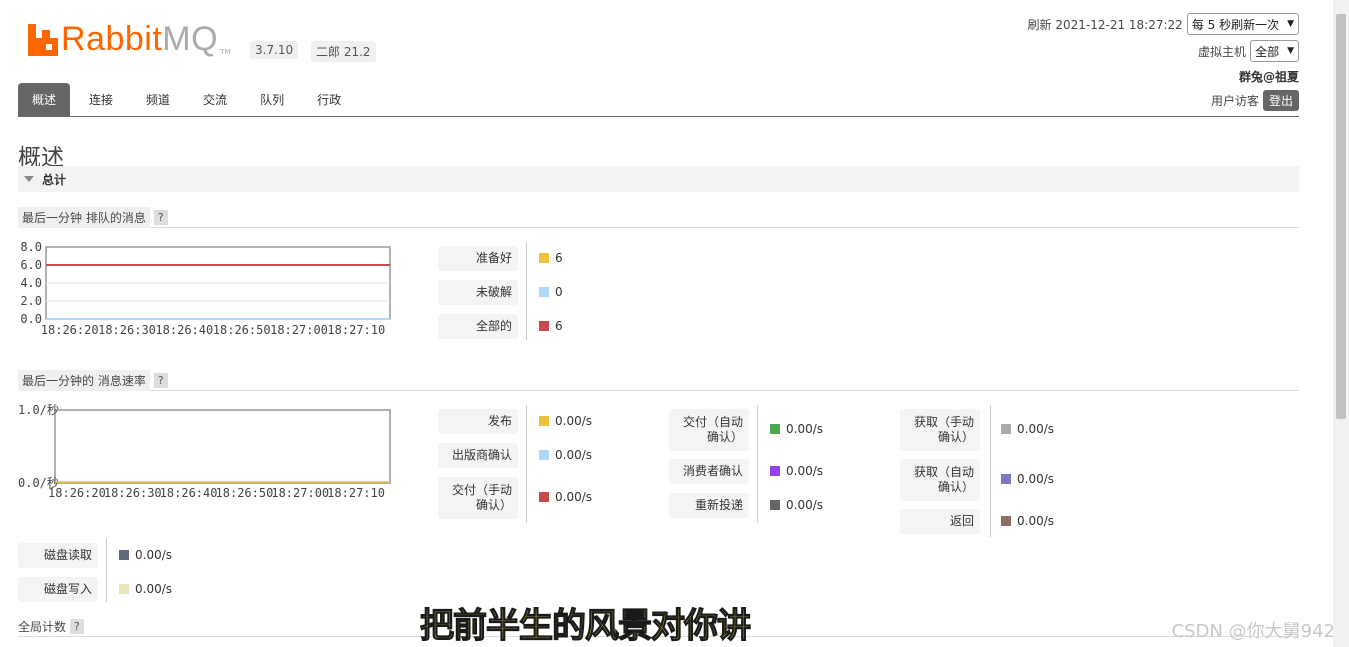 The image size is (1349, 647). What do you see at coordinates (70, 330) in the screenshot?
I see `x-tick-label: 18:26:20` at bounding box center [70, 330].